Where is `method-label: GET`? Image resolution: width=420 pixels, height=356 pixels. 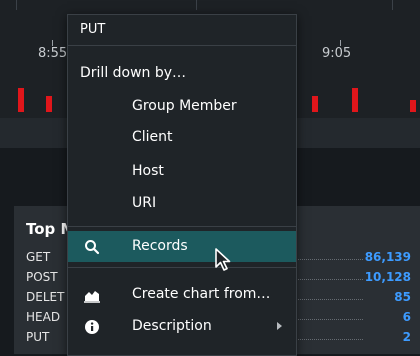 method-label: GET is located at coordinates (38, 257).